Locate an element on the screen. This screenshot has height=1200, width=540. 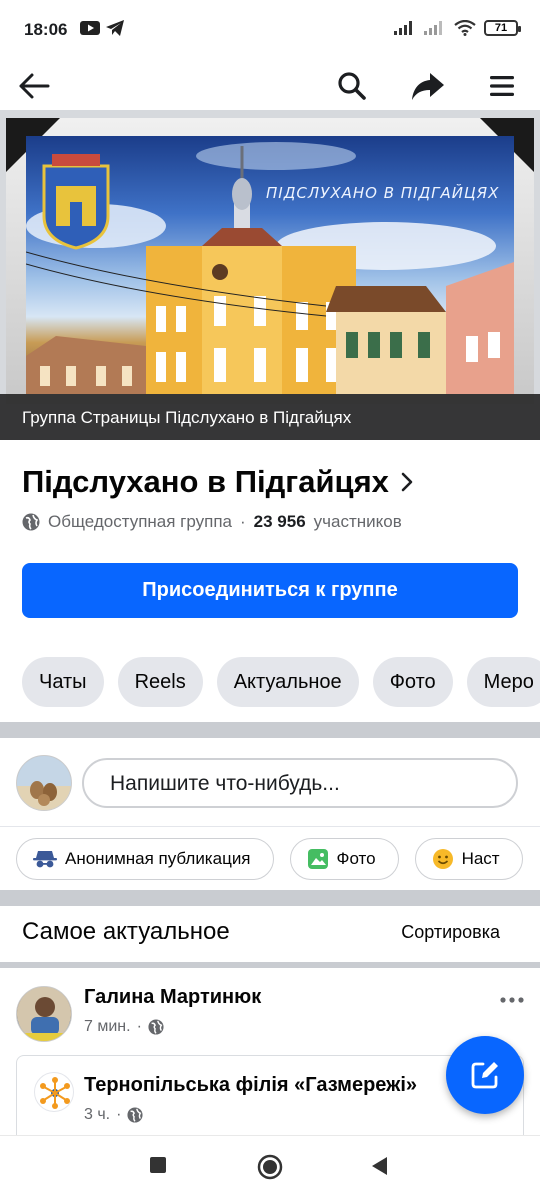
network-logo-icon is located at coordinates (55, 1093).